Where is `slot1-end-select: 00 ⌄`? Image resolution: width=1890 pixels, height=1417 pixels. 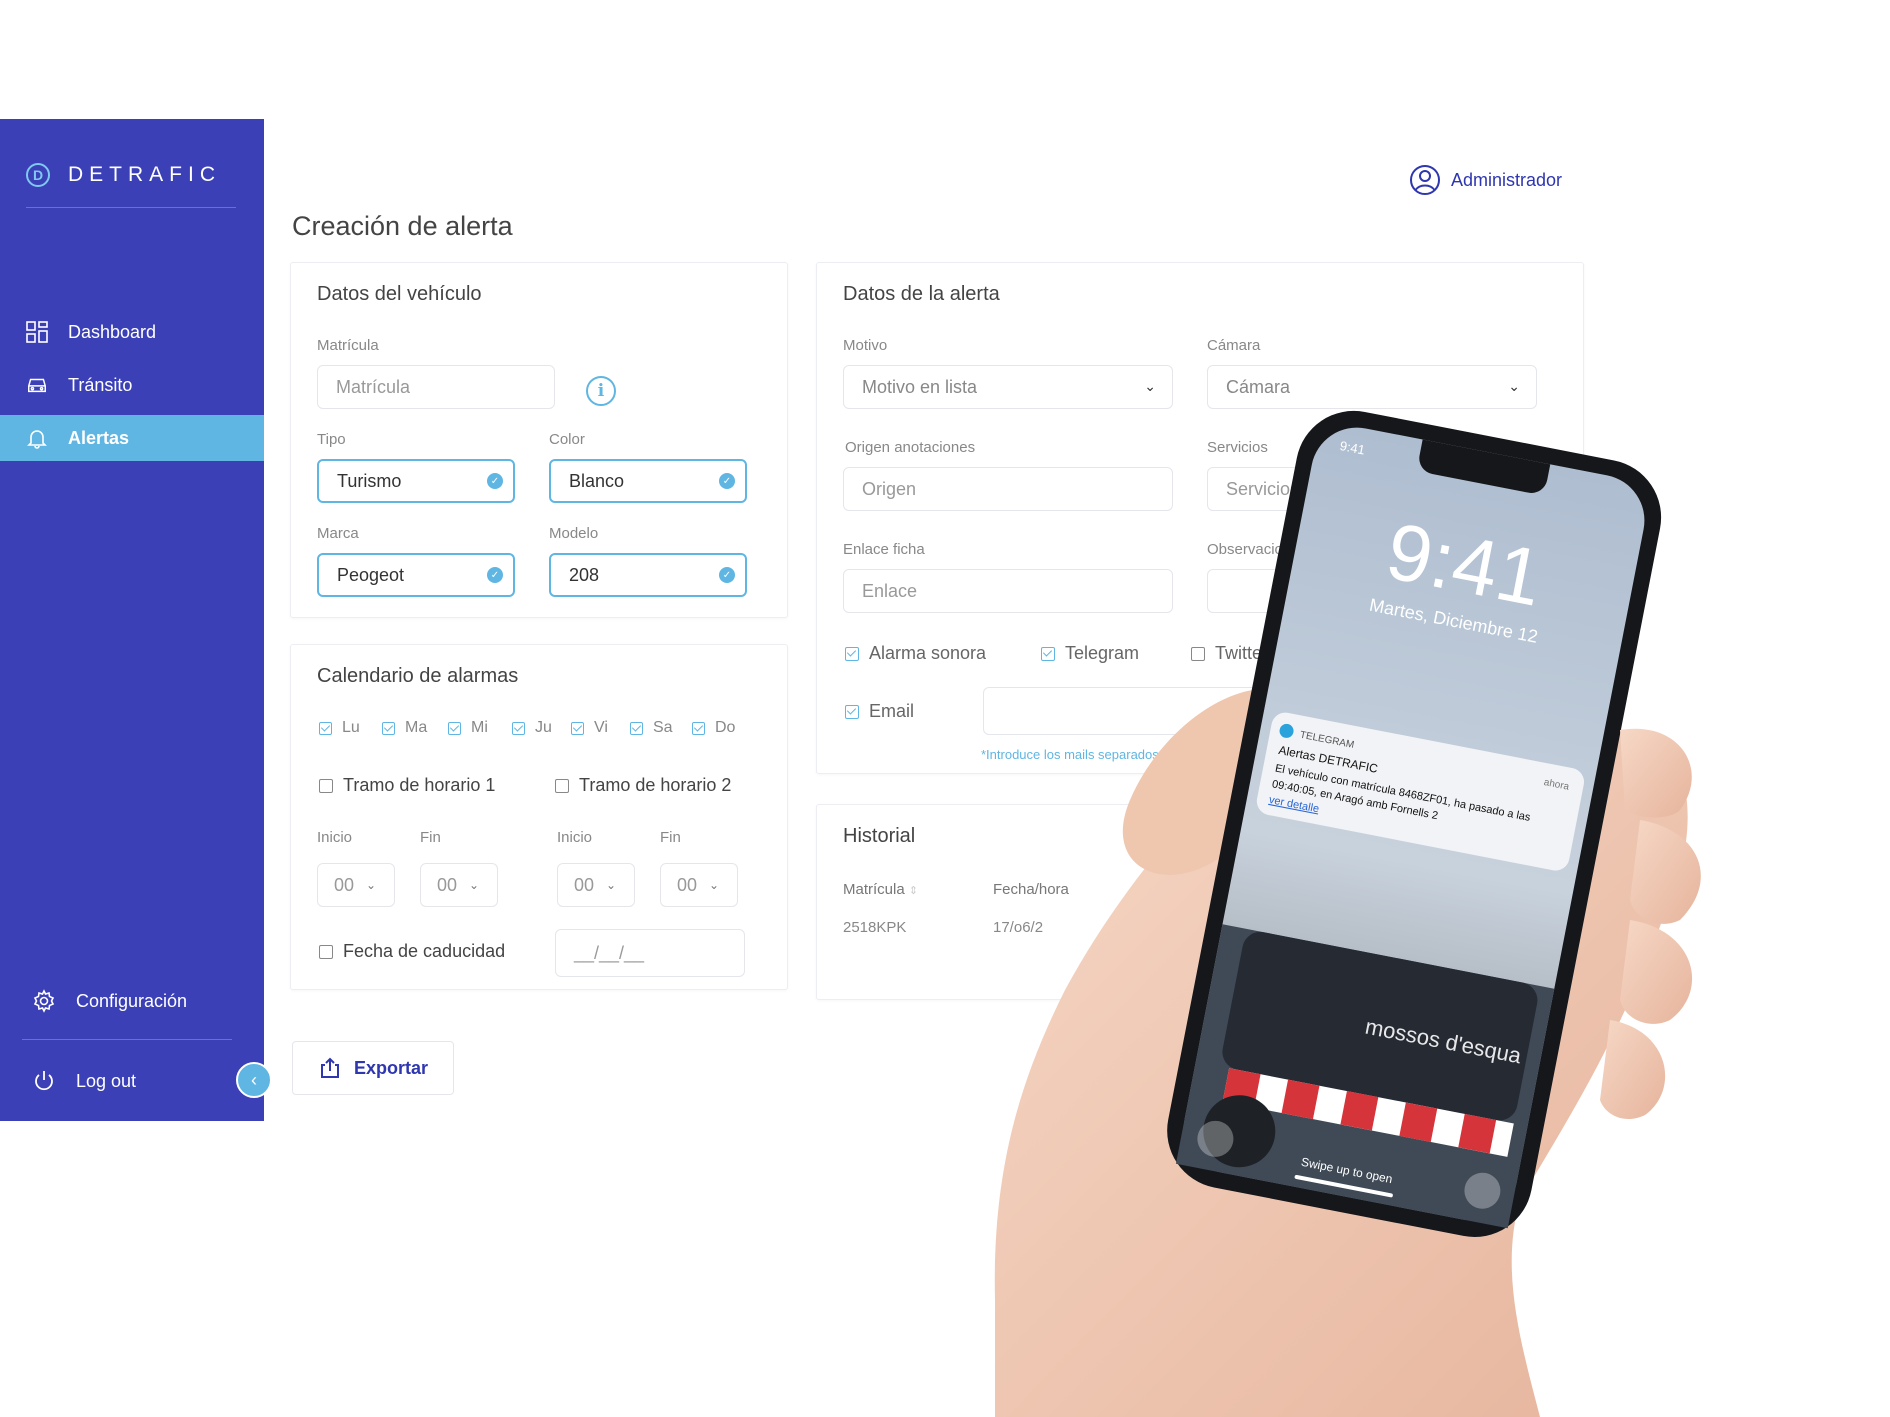
slot1-end-select: 00 ⌄ is located at coordinates (459, 885).